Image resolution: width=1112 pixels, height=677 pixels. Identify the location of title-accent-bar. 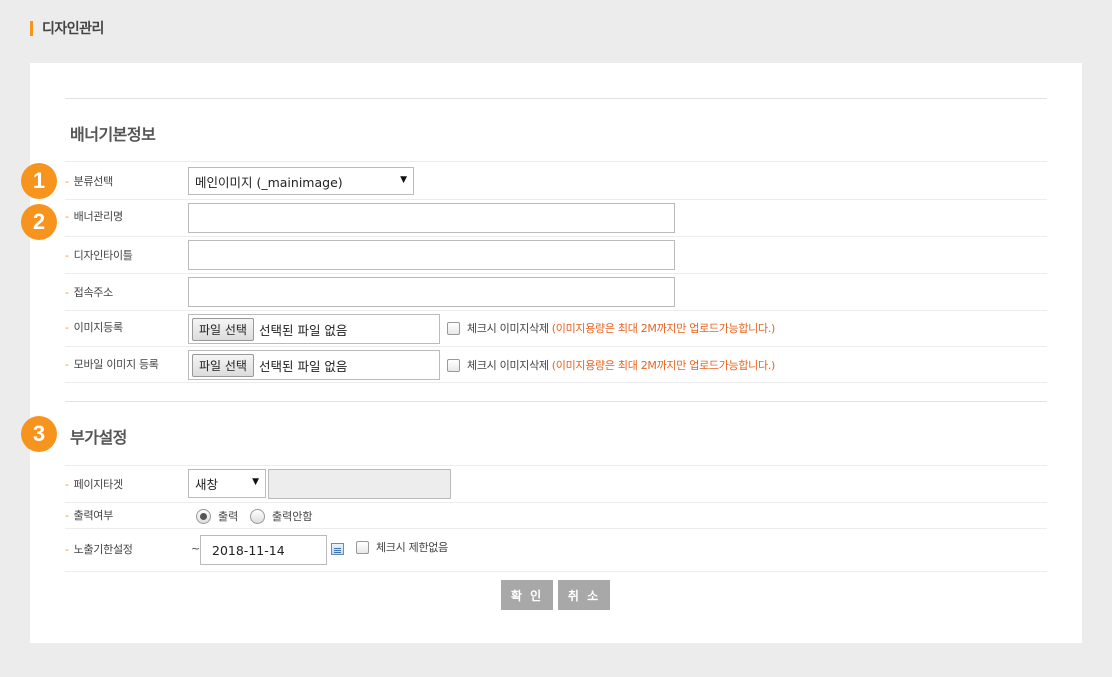
(31, 28).